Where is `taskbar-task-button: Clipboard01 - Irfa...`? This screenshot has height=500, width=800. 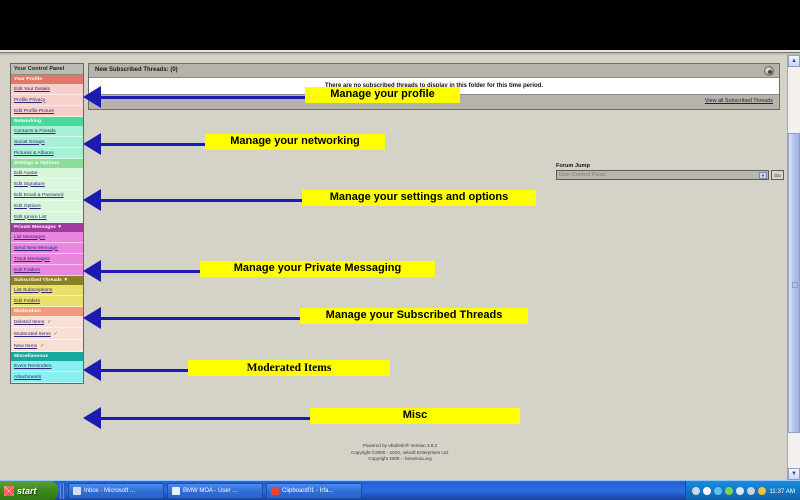
taskbar-task-button: Clipboard01 - Irfa... is located at coordinates (314, 490).